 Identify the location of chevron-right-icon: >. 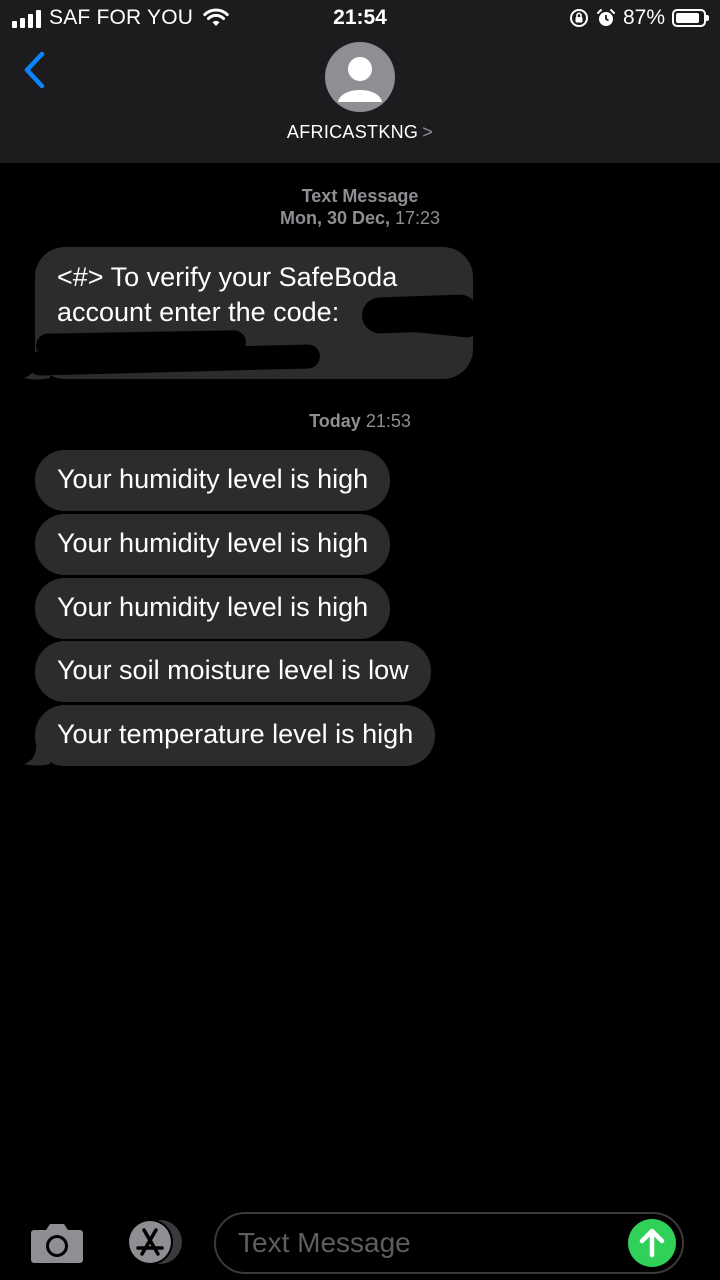
(428, 132).